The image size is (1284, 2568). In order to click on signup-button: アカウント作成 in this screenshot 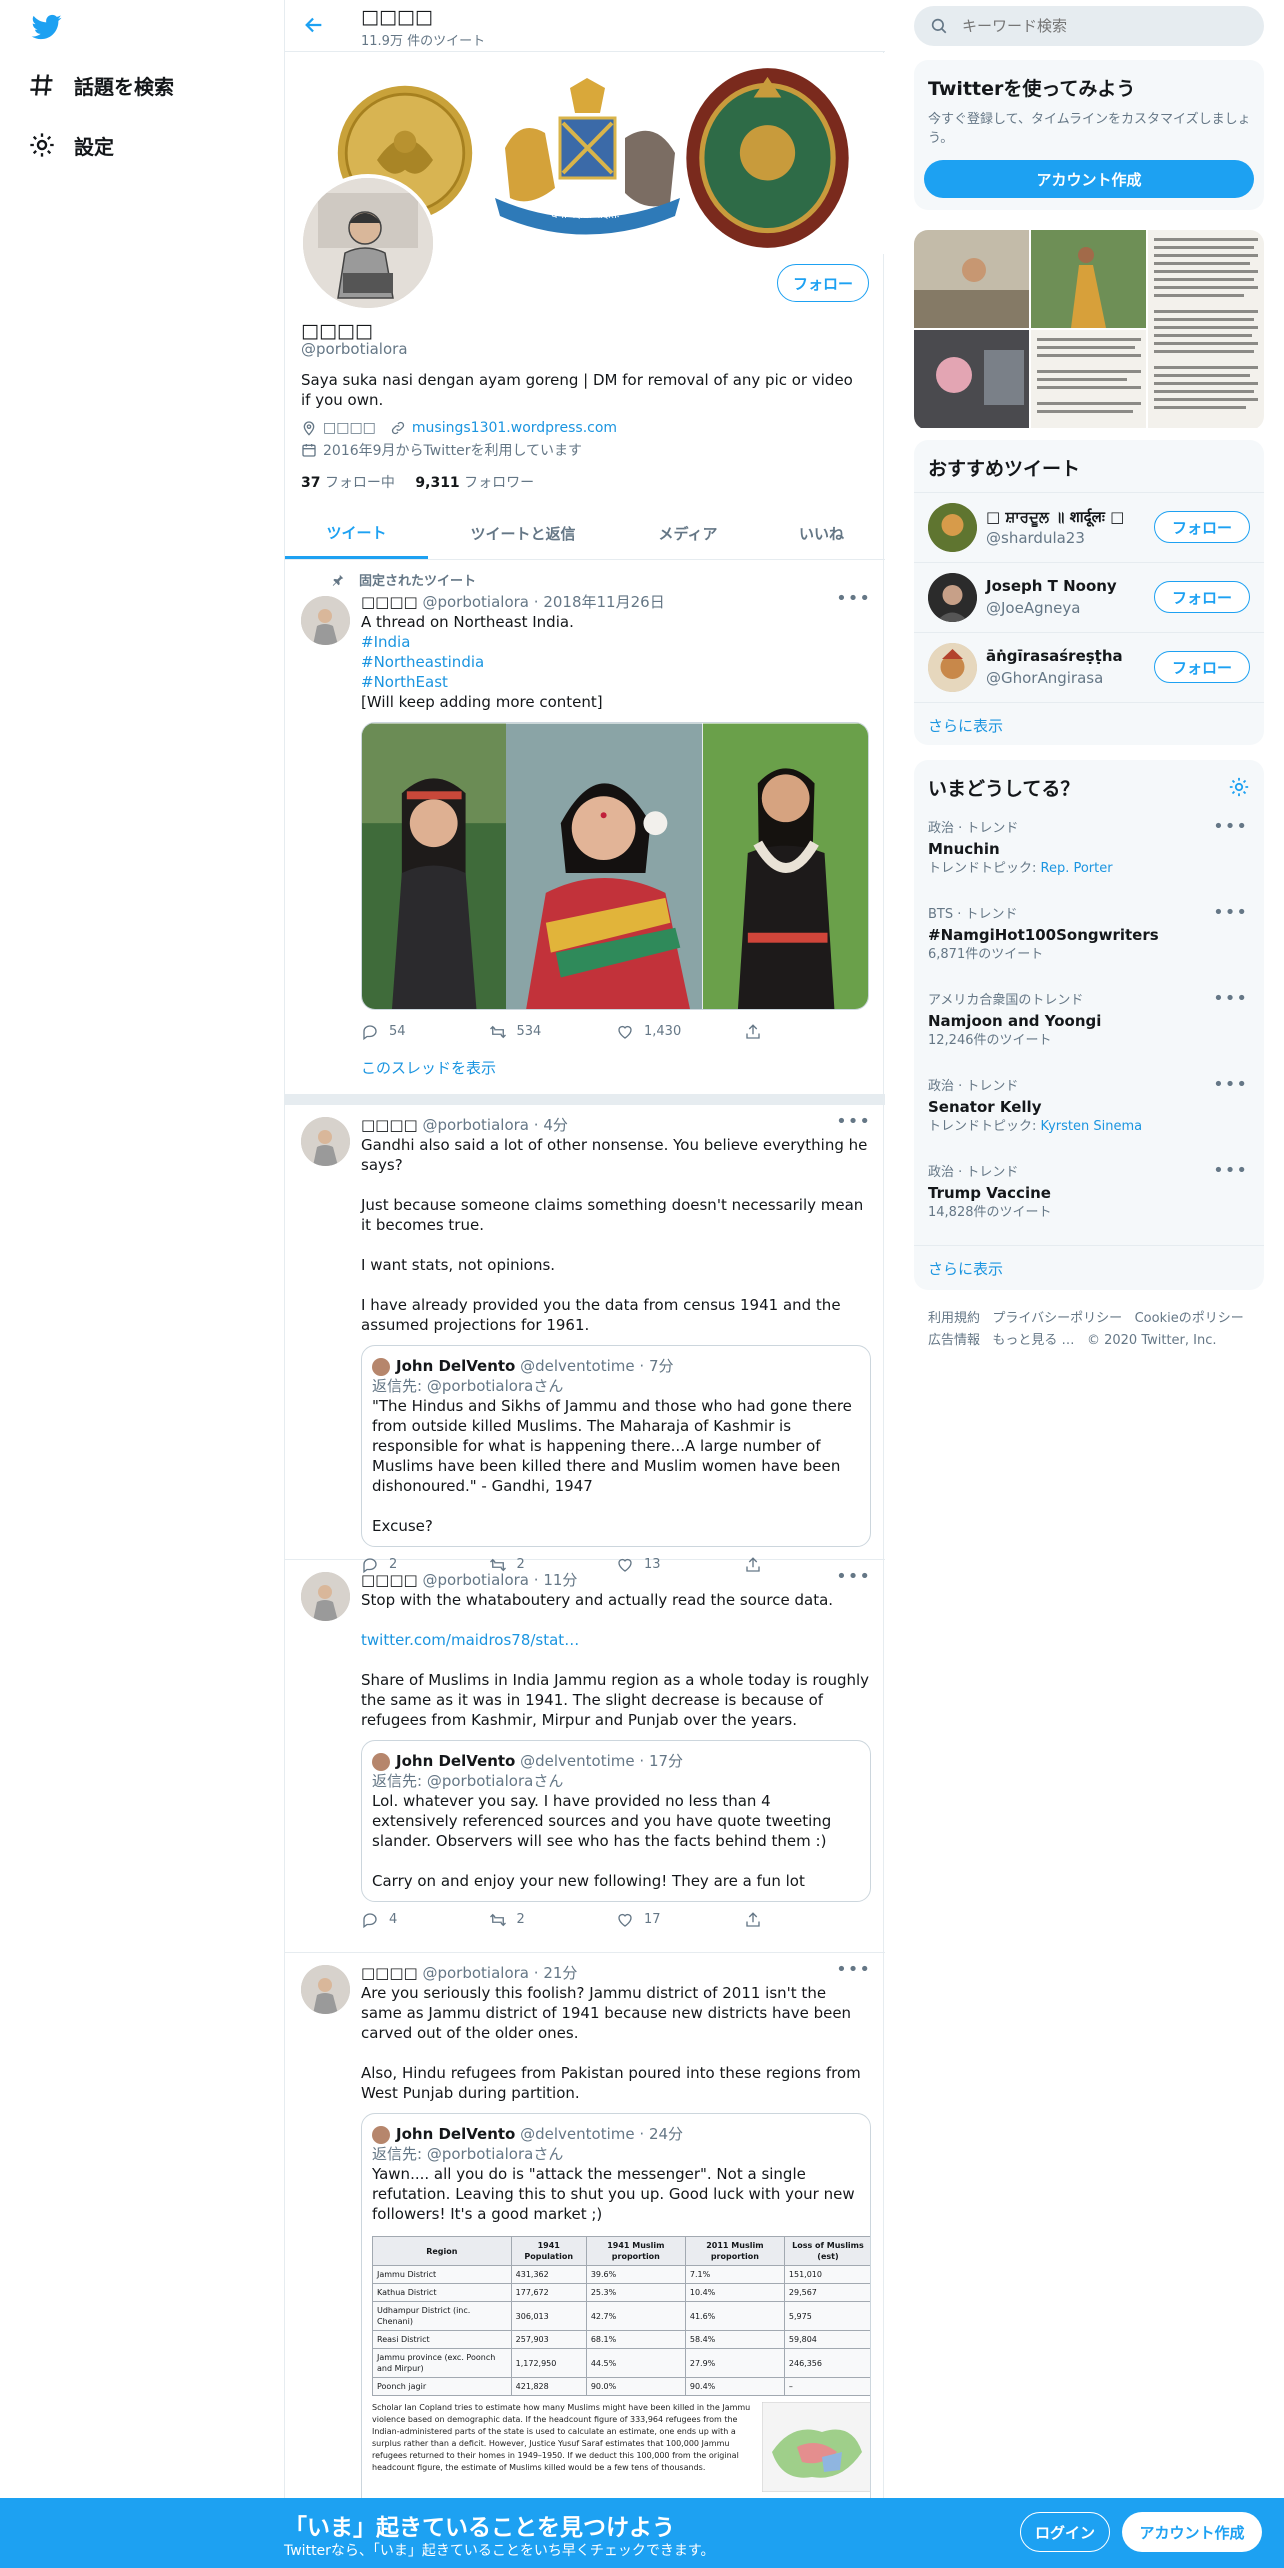, I will do `click(1089, 179)`.